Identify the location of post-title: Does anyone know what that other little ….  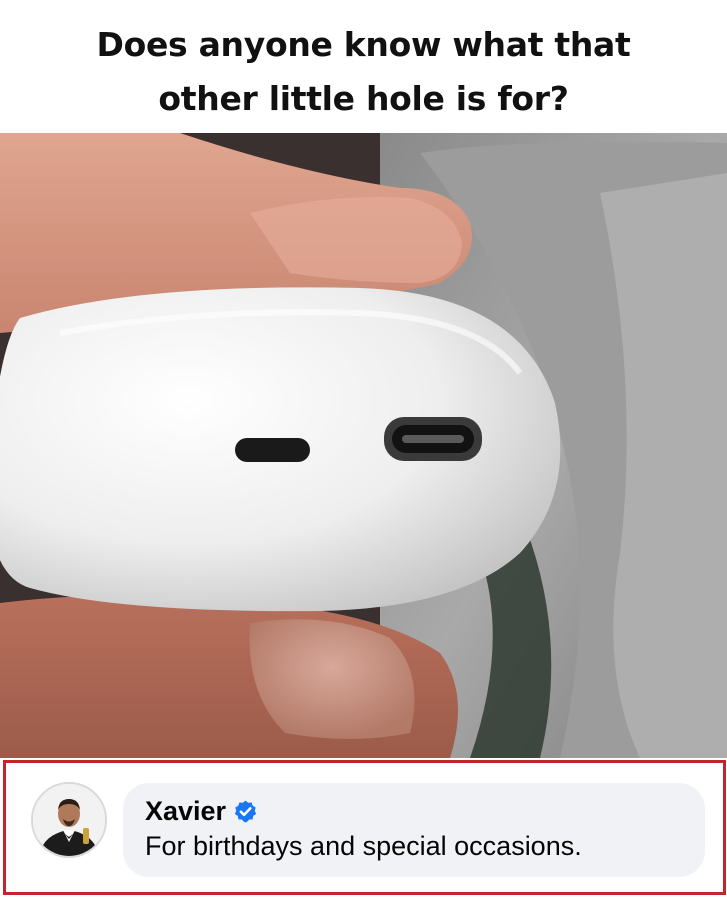
(363, 72).